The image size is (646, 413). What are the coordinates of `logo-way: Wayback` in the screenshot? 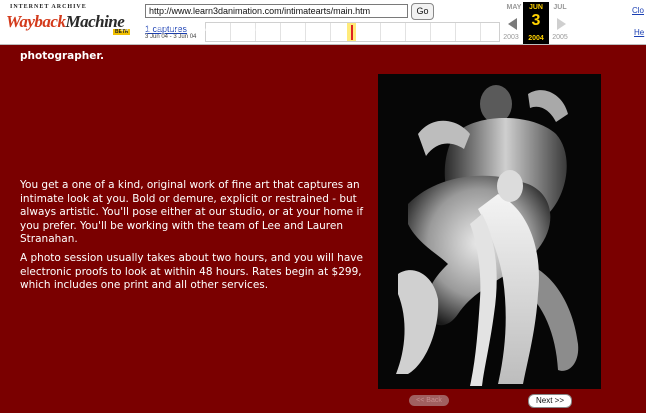 It's located at (36, 21).